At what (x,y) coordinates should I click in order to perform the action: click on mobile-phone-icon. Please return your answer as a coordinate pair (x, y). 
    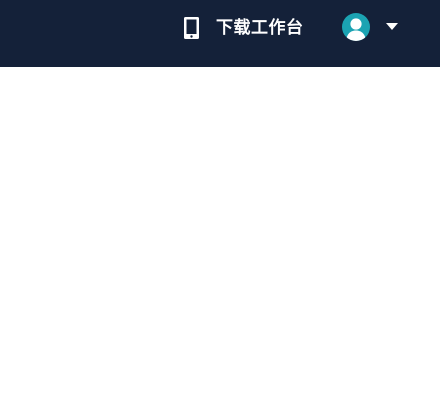
    Looking at the image, I should click on (191, 28).